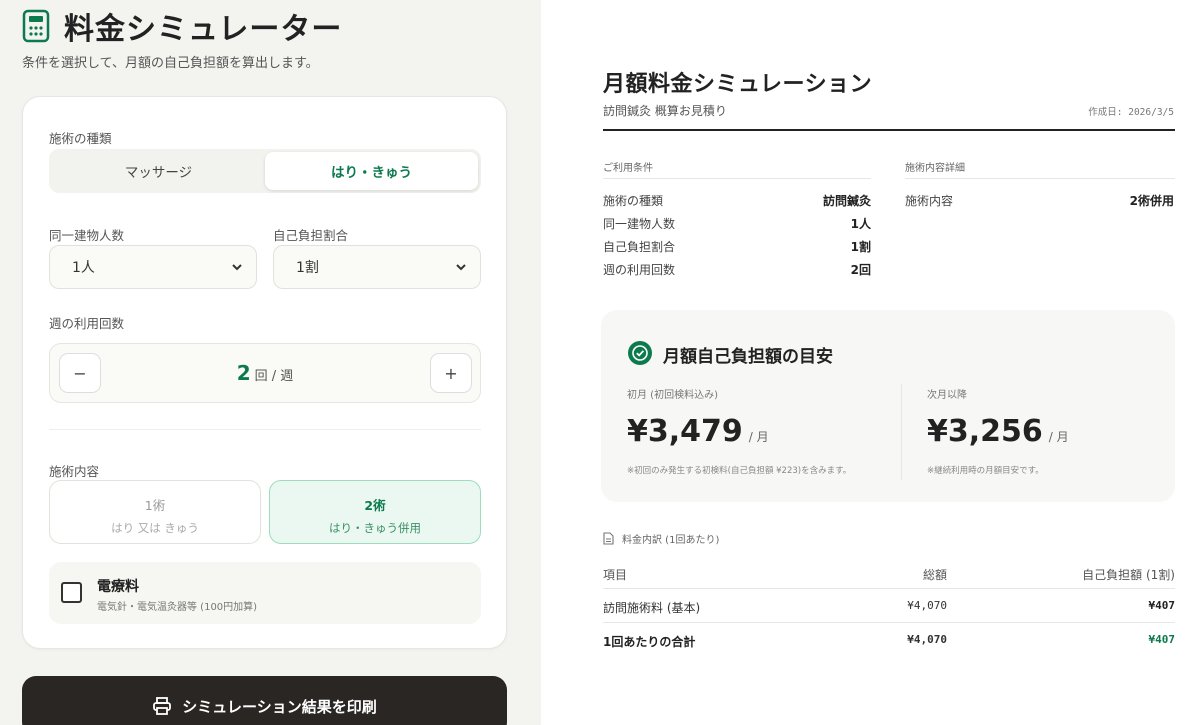 This screenshot has height=725, width=1200. Describe the element at coordinates (155, 528) in the screenshot. I see `option-subtitle: はり 又は きゅう` at that location.